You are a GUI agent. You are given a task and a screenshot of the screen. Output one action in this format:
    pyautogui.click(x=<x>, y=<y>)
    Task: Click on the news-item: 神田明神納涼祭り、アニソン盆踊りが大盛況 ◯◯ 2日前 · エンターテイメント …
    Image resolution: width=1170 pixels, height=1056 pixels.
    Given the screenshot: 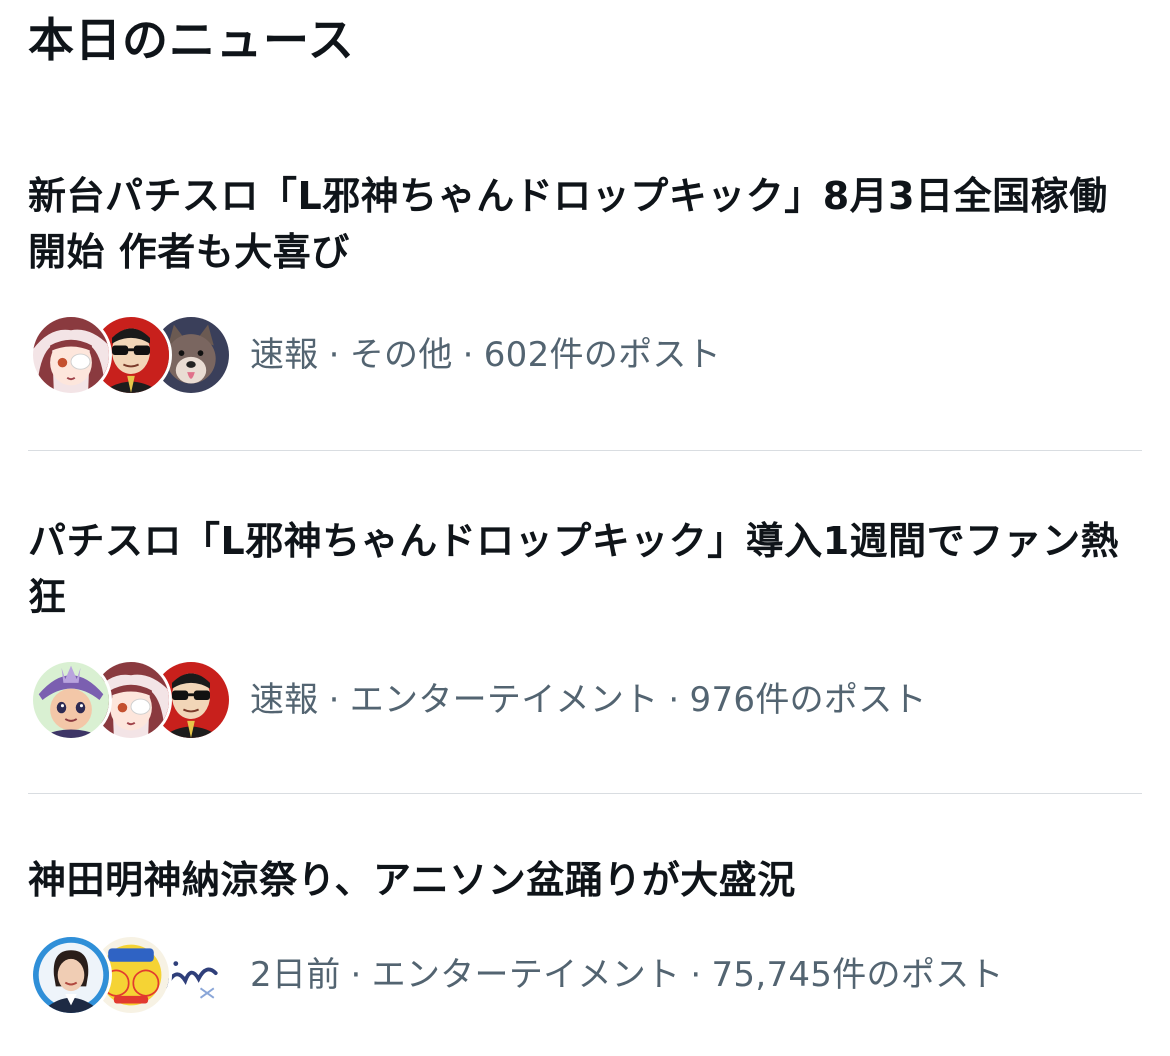 What is the action you would take?
    pyautogui.click(x=585, y=934)
    